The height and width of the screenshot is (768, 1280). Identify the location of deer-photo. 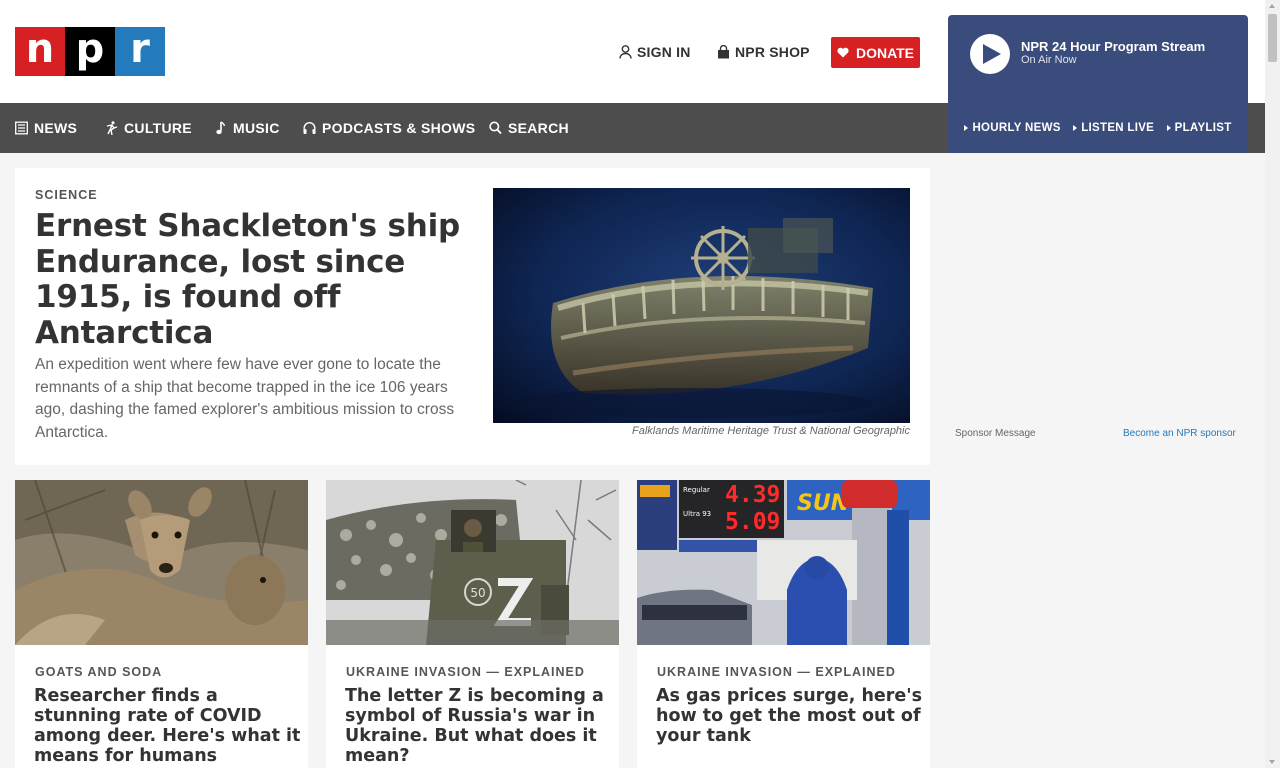
(161, 562).